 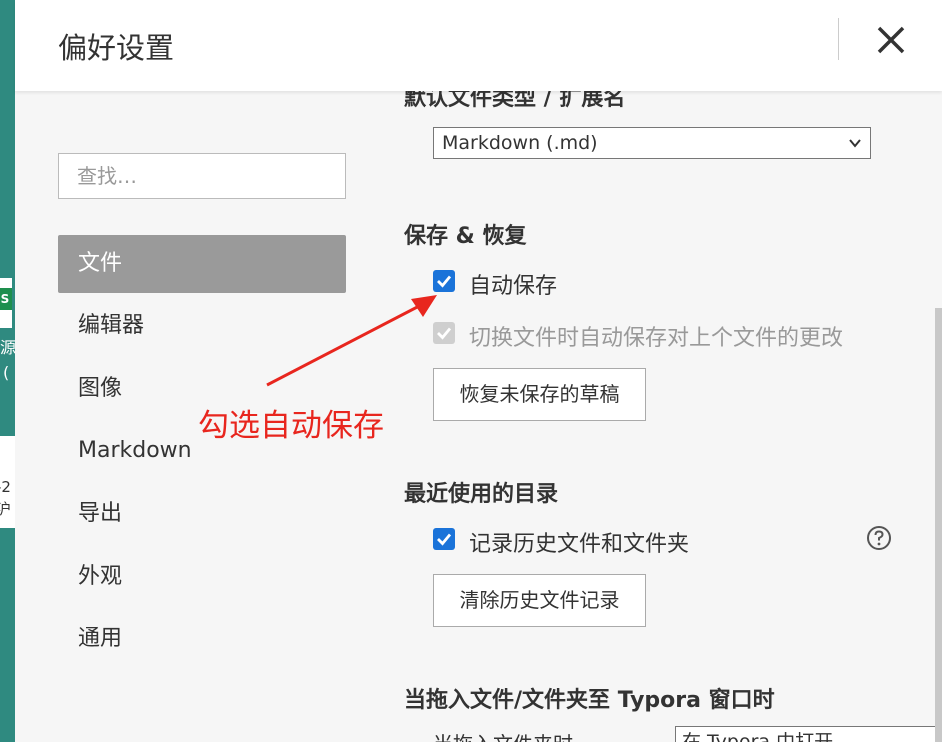 What do you see at coordinates (652, 143) in the screenshot?
I see `default-type-select: Markdown (.md)` at bounding box center [652, 143].